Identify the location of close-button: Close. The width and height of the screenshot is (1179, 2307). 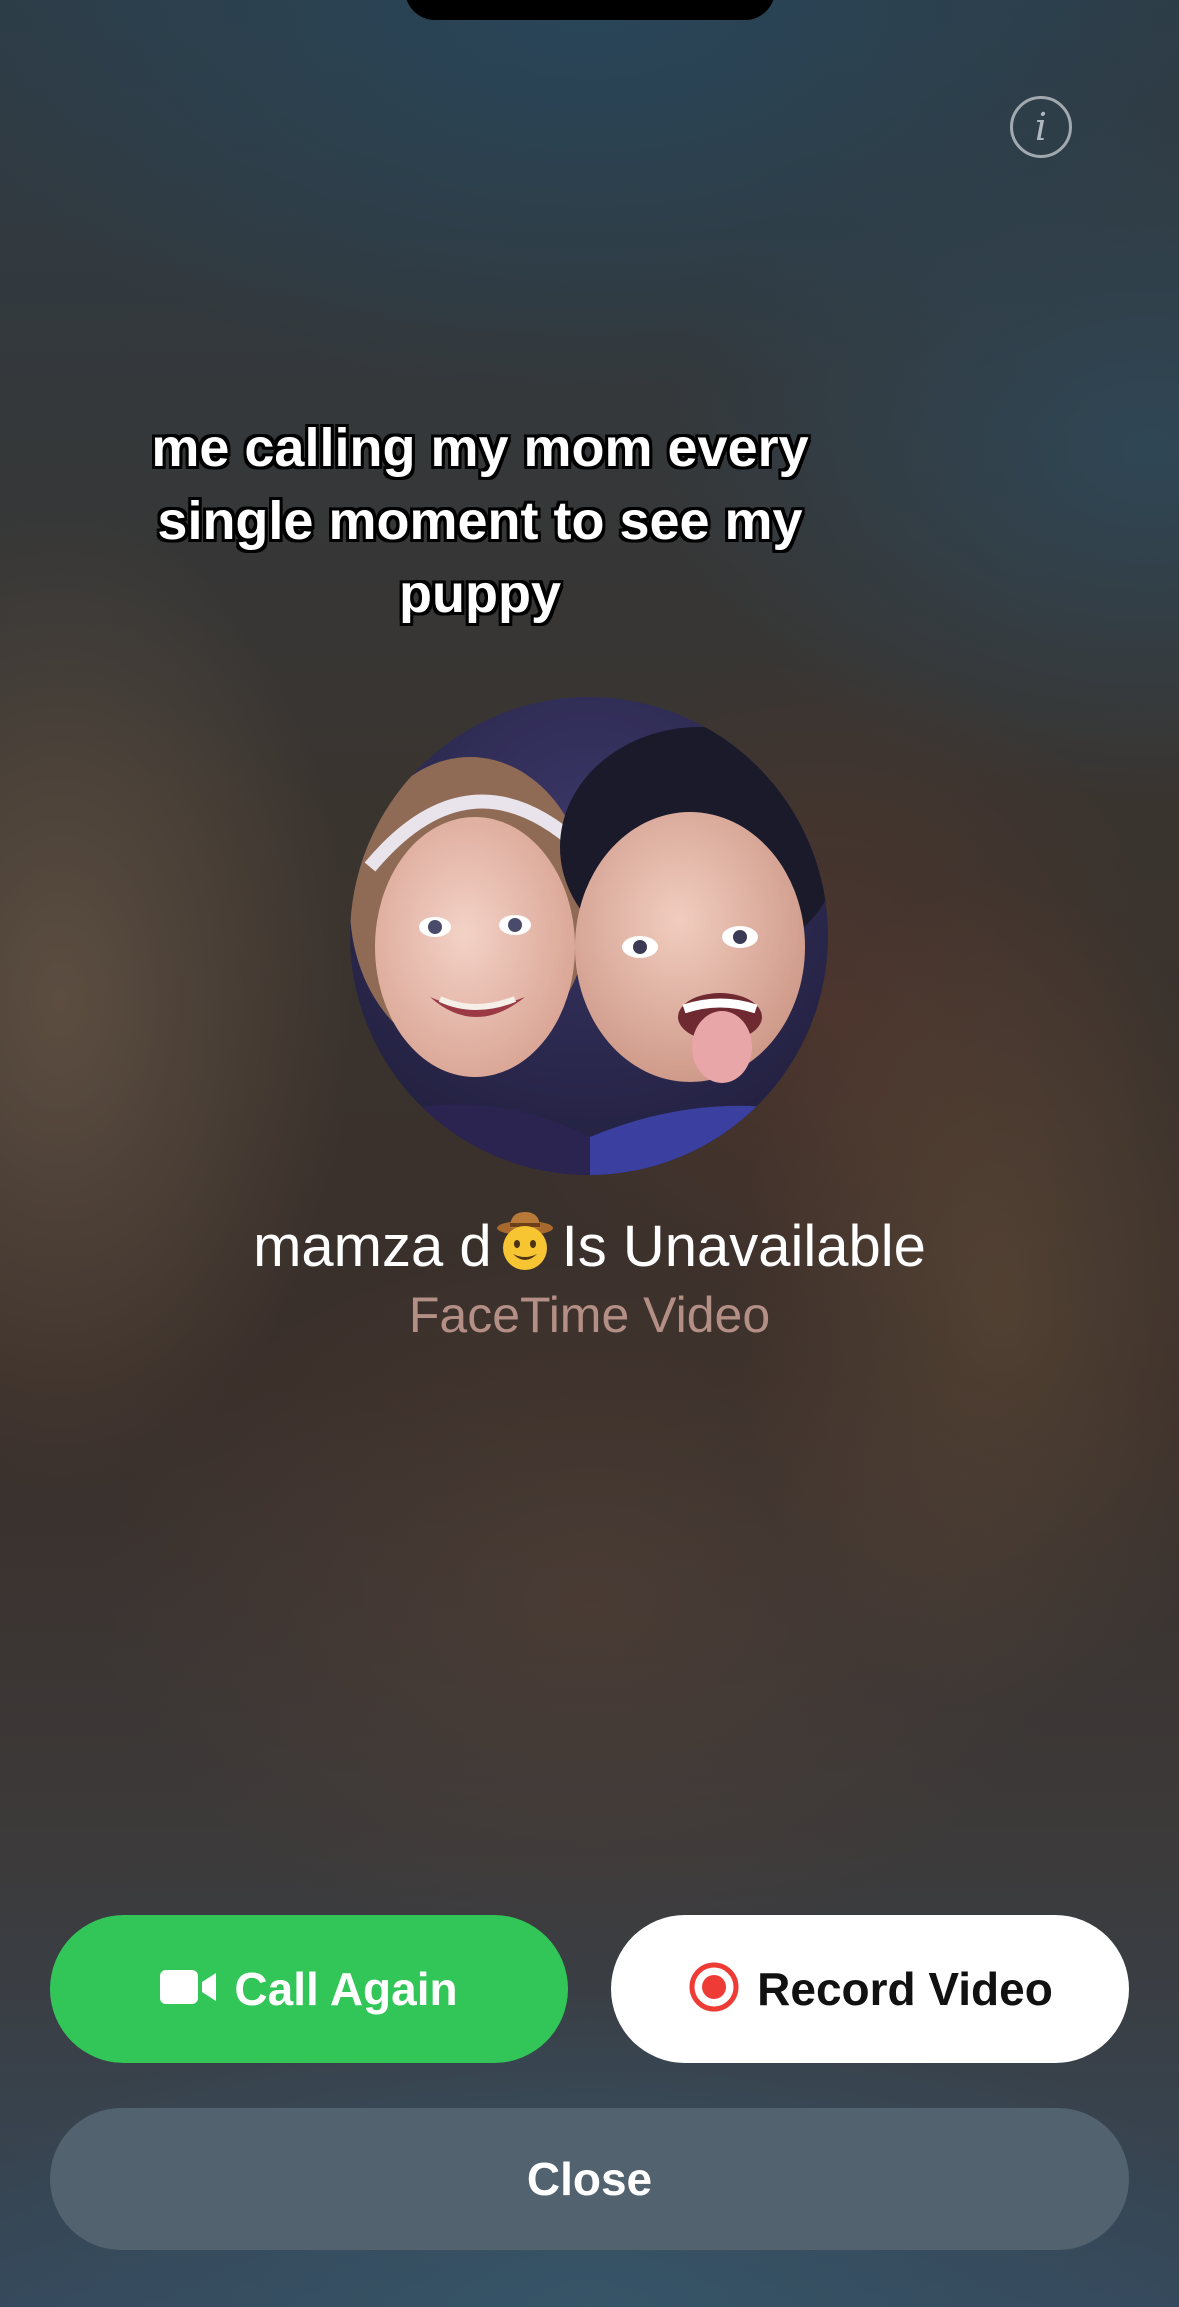
(589, 2179).